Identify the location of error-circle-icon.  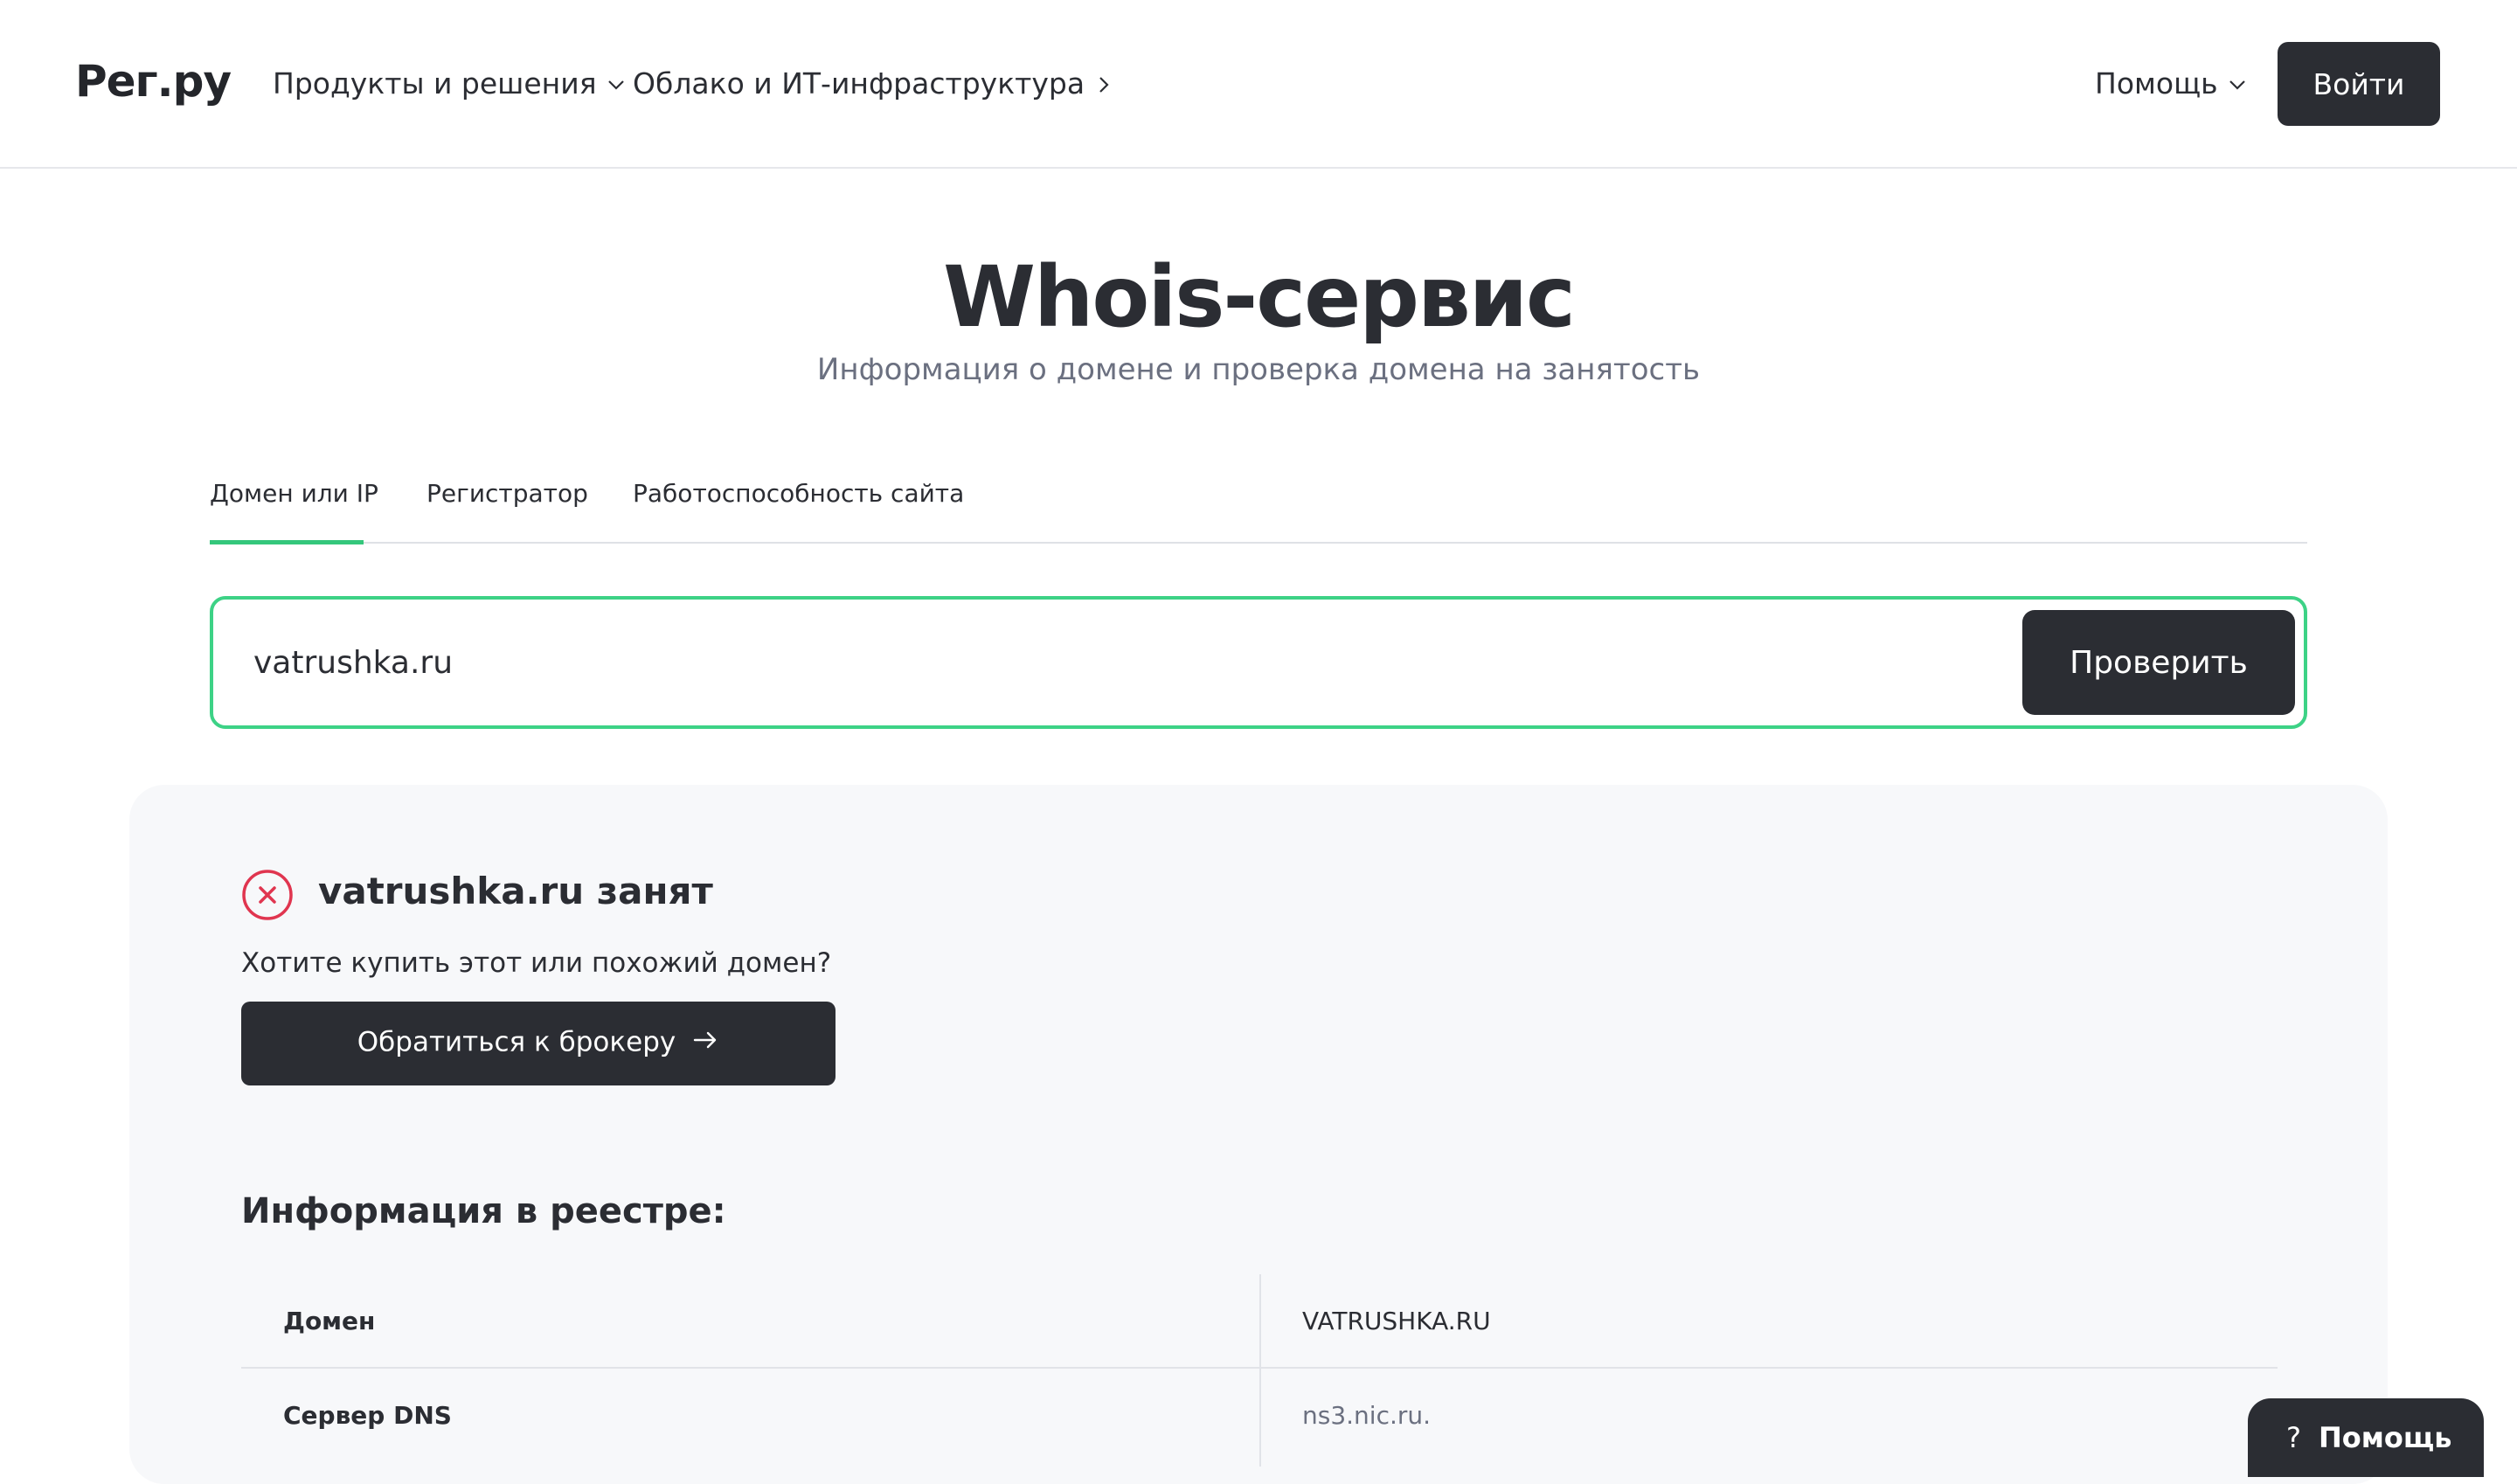
(267, 895).